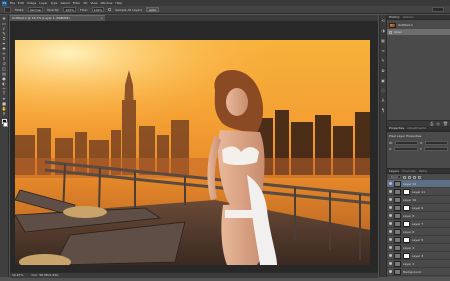 The image size is (450, 281). I want to click on tab-history: History, so click(394, 17).